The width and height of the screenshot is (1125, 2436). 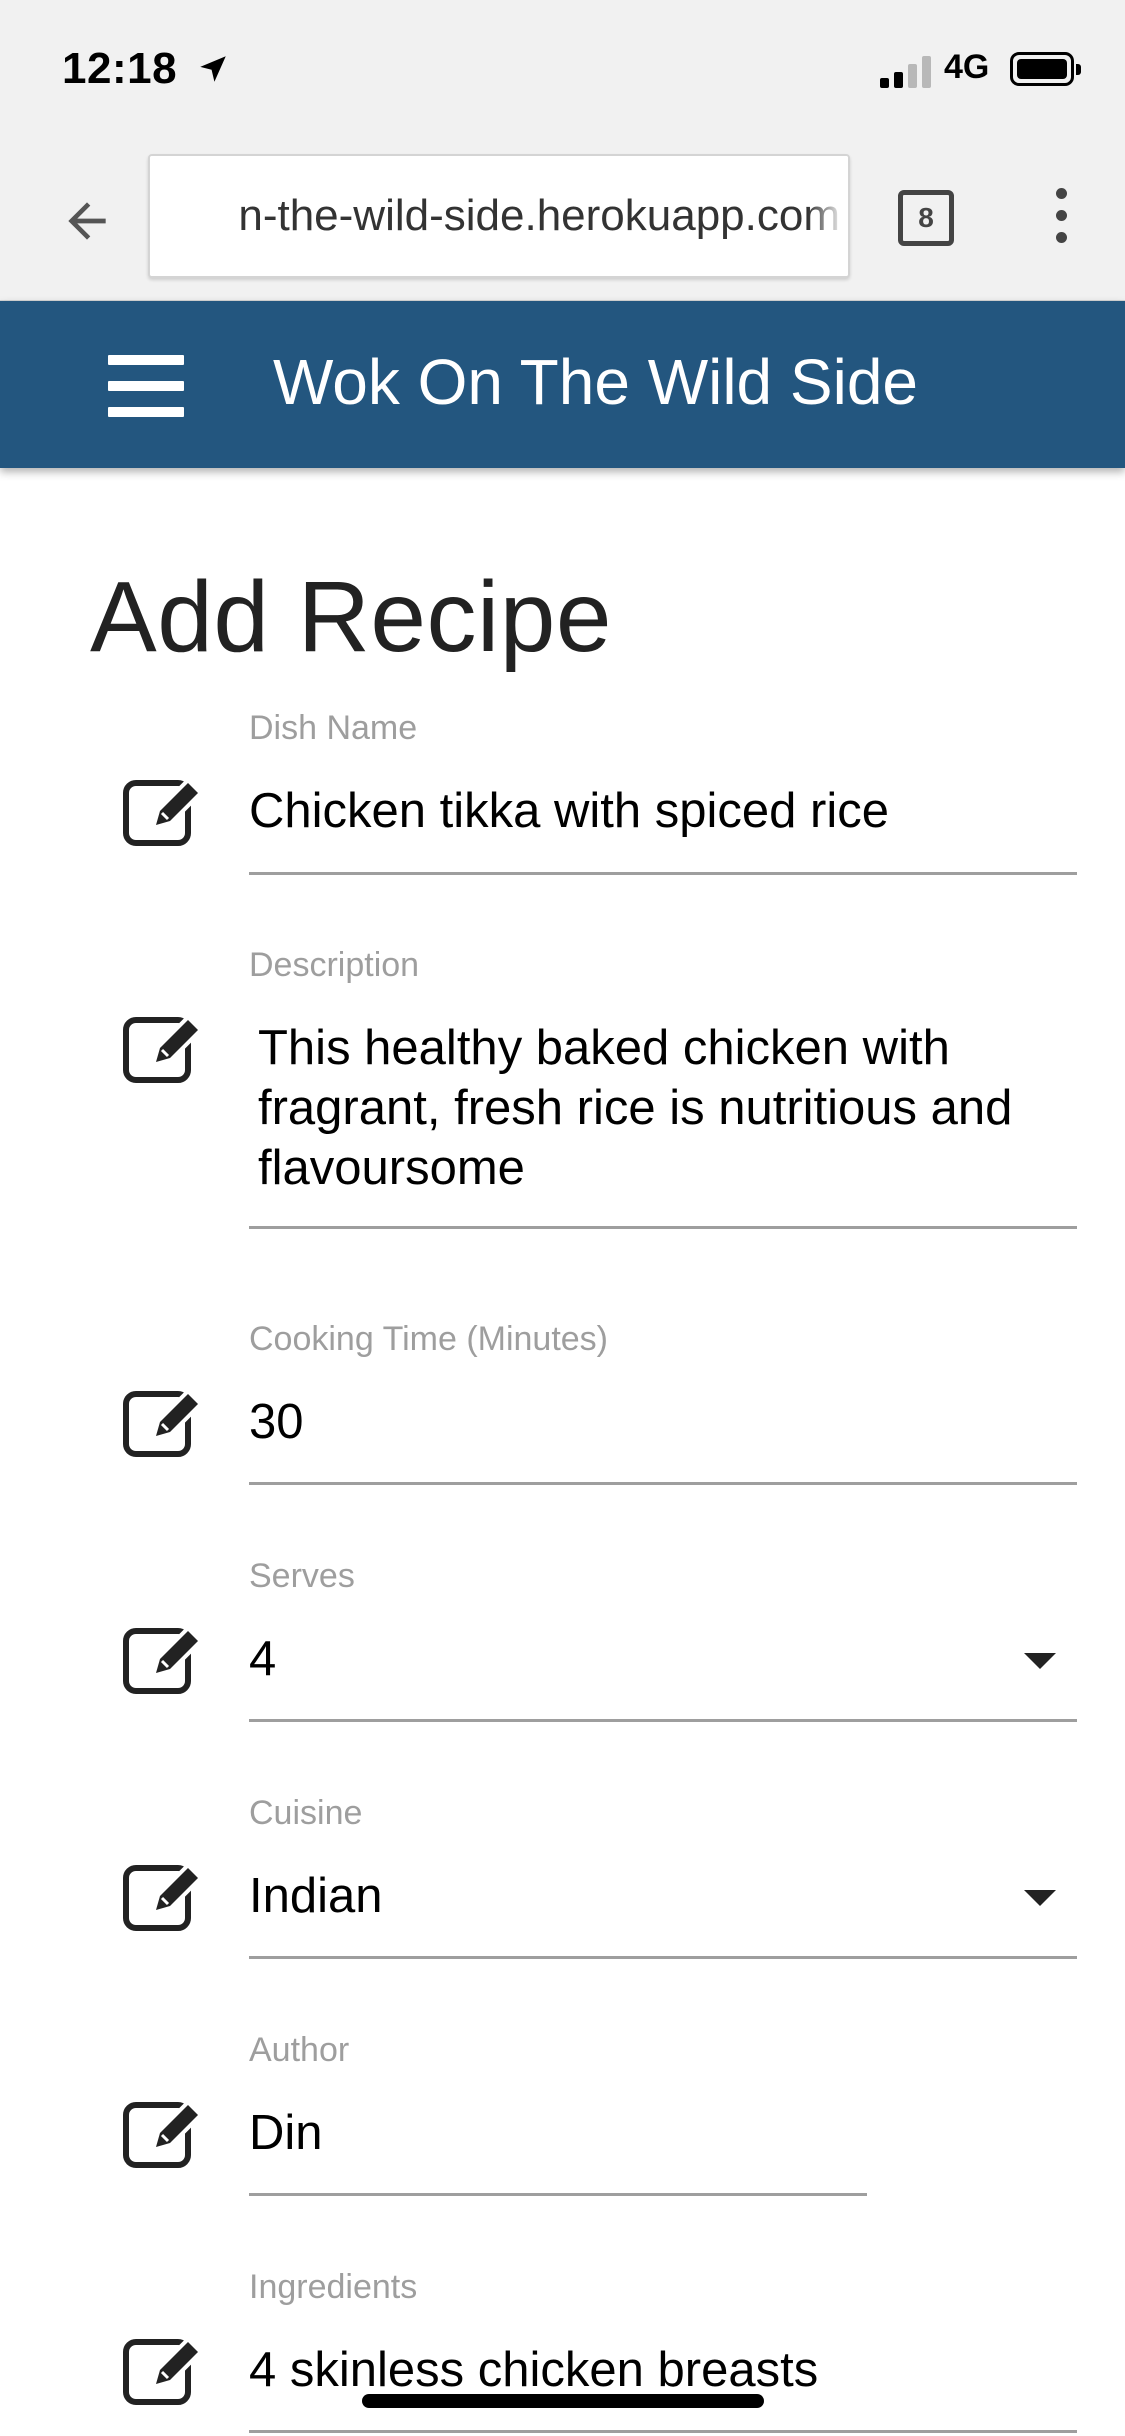 What do you see at coordinates (1060, 218) in the screenshot?
I see `more-vert-icon` at bounding box center [1060, 218].